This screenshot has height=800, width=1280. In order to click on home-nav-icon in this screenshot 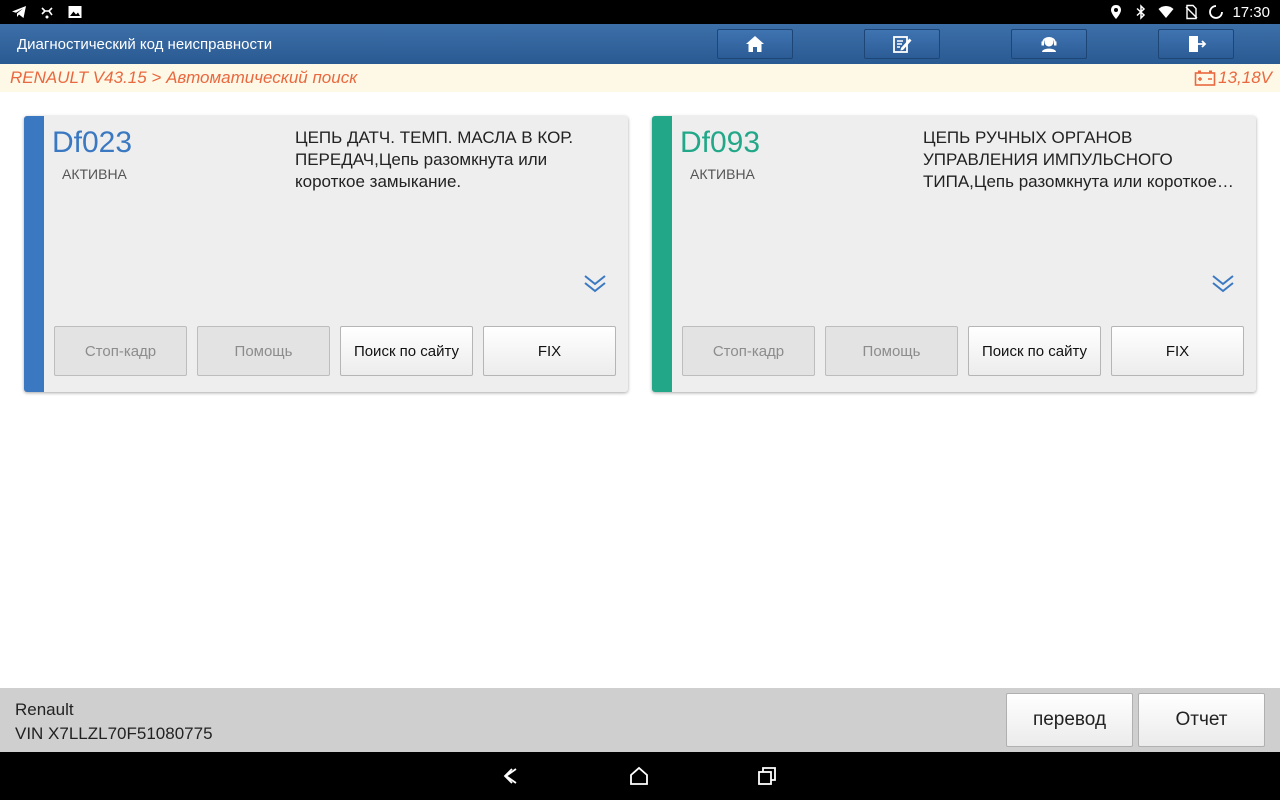, I will do `click(639, 776)`.